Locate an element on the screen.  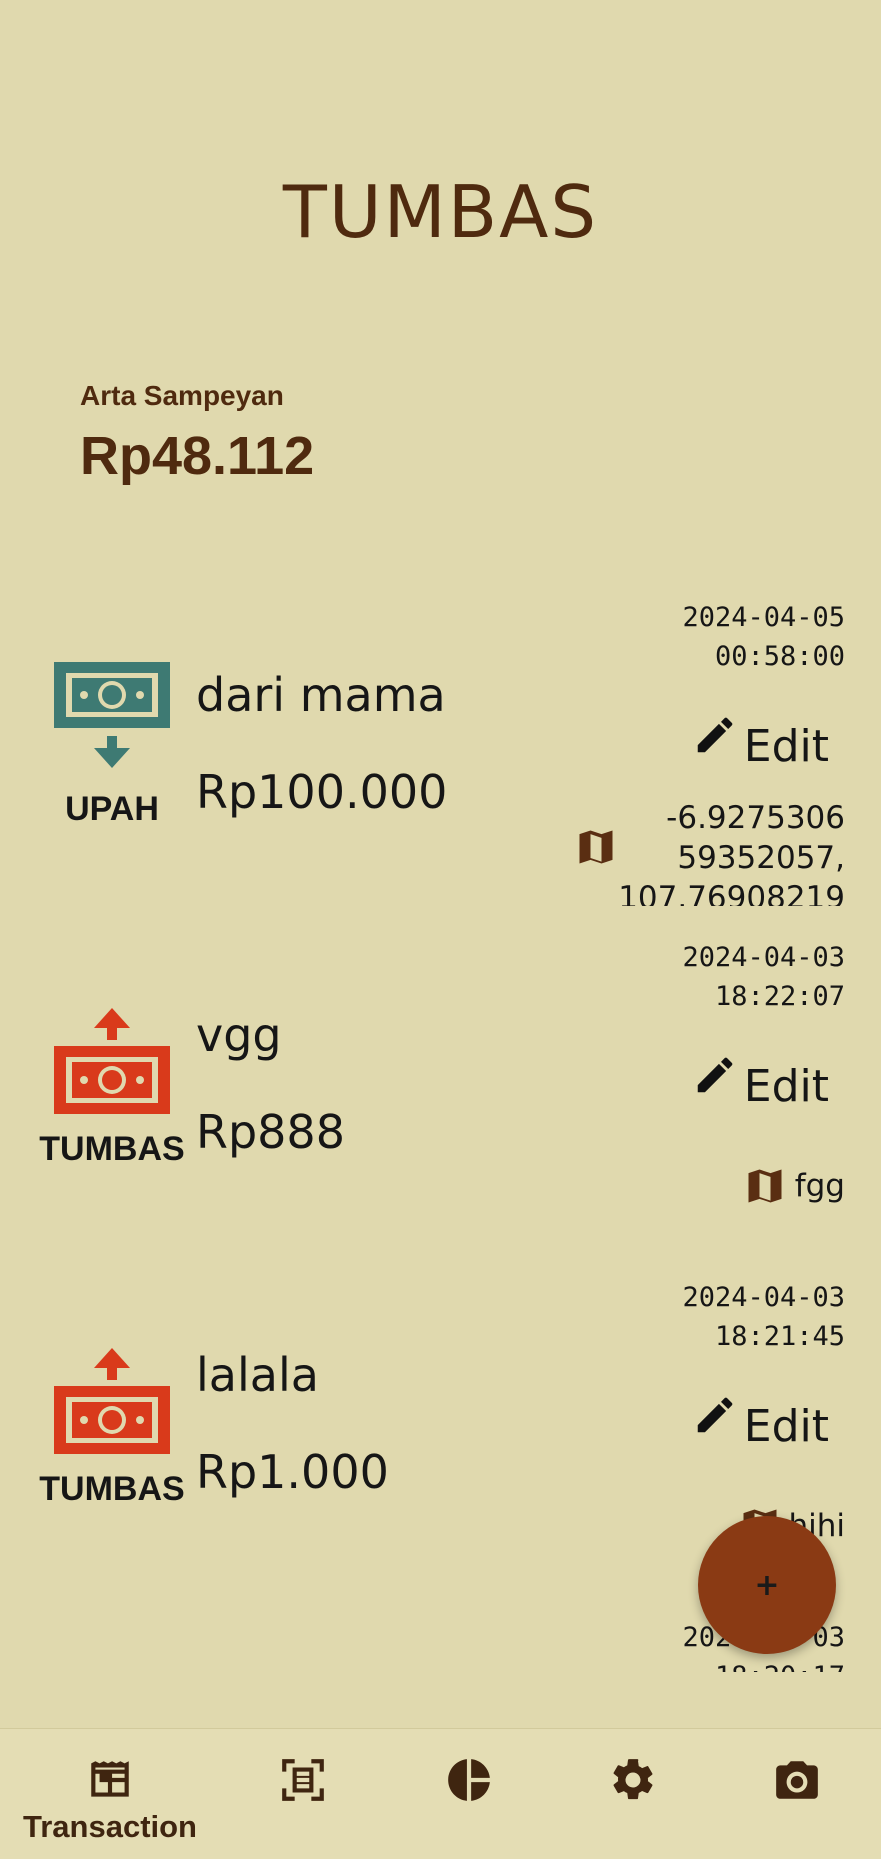
transaction-date-time: 18:20:17 is located at coordinates (763, 1664).